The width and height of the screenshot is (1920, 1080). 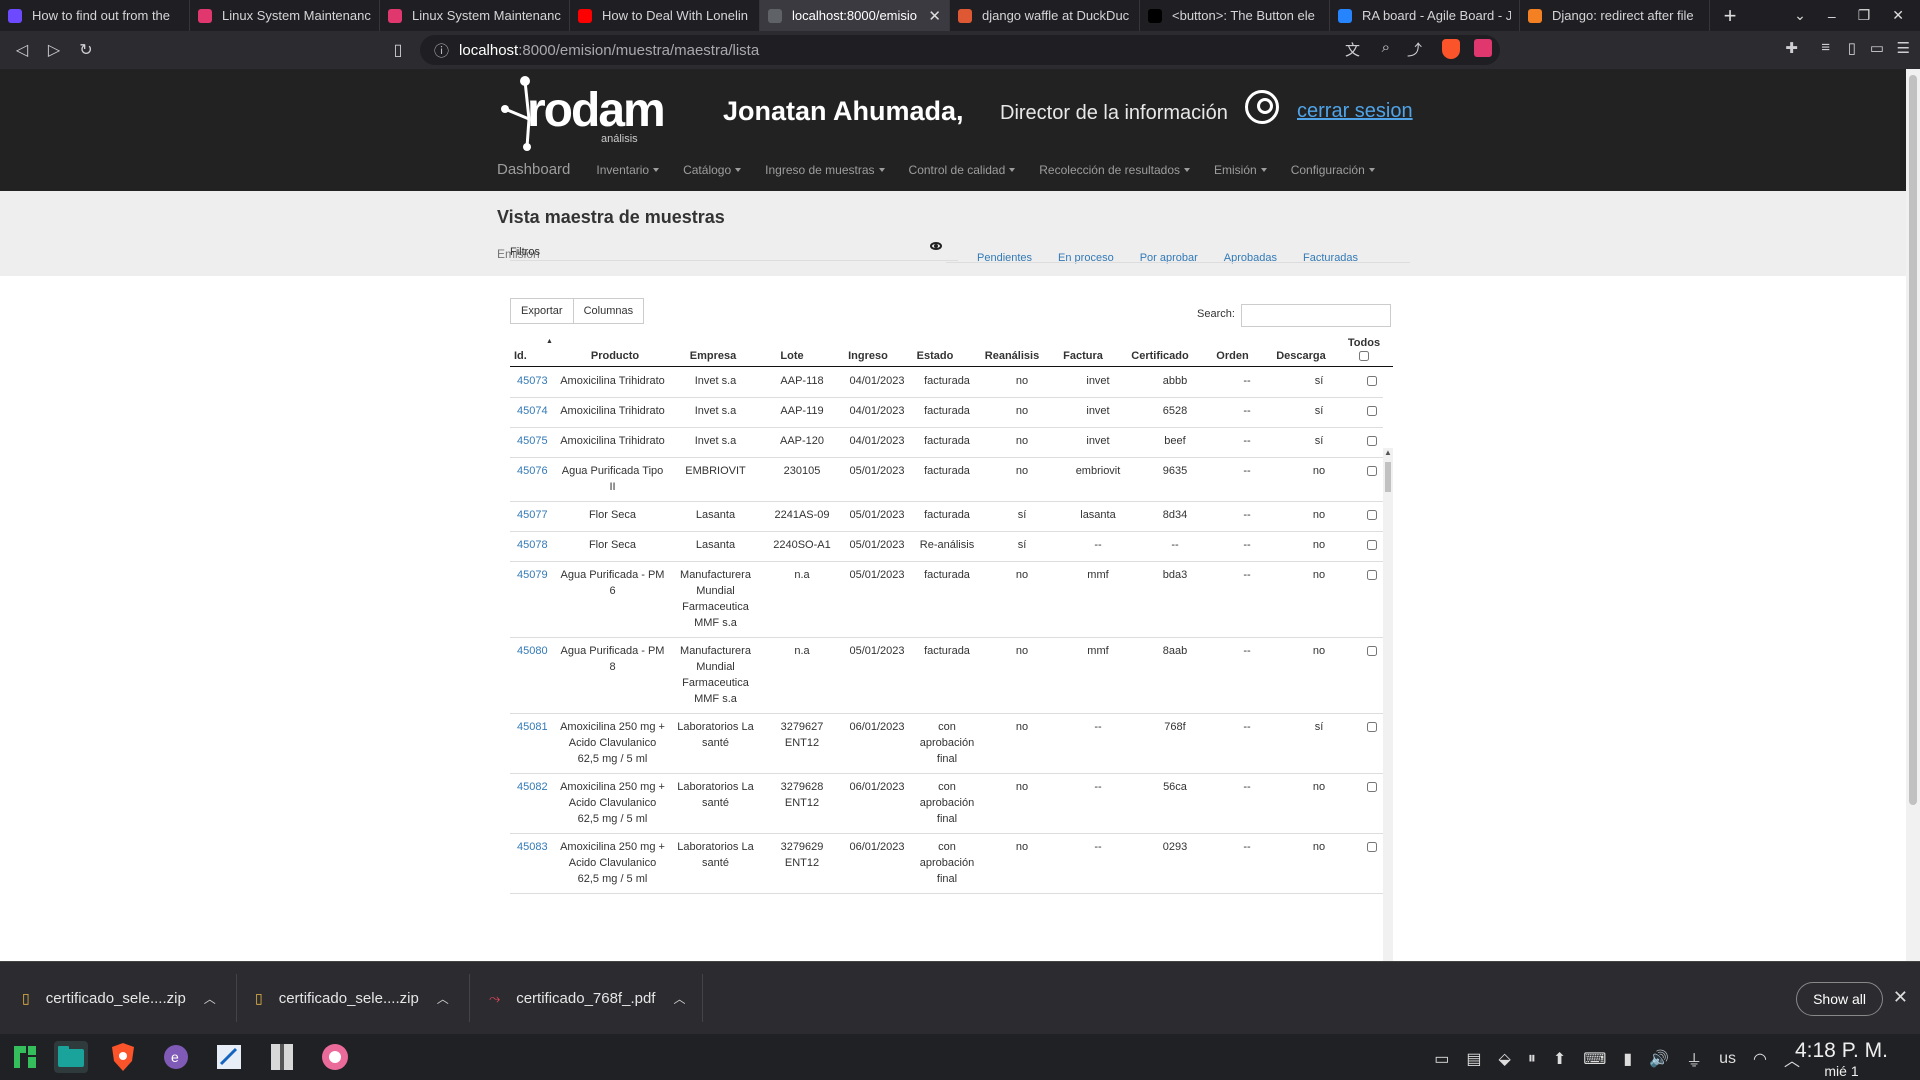 I want to click on update-icon: ⬆, so click(x=1559, y=1059).